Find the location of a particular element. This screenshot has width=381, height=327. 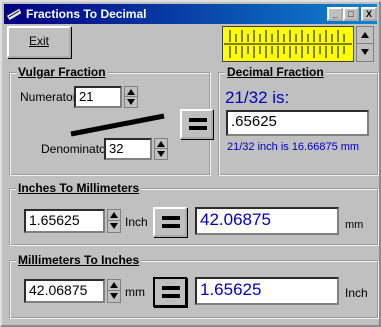

mm-input-unit-label: mm is located at coordinates (135, 292).